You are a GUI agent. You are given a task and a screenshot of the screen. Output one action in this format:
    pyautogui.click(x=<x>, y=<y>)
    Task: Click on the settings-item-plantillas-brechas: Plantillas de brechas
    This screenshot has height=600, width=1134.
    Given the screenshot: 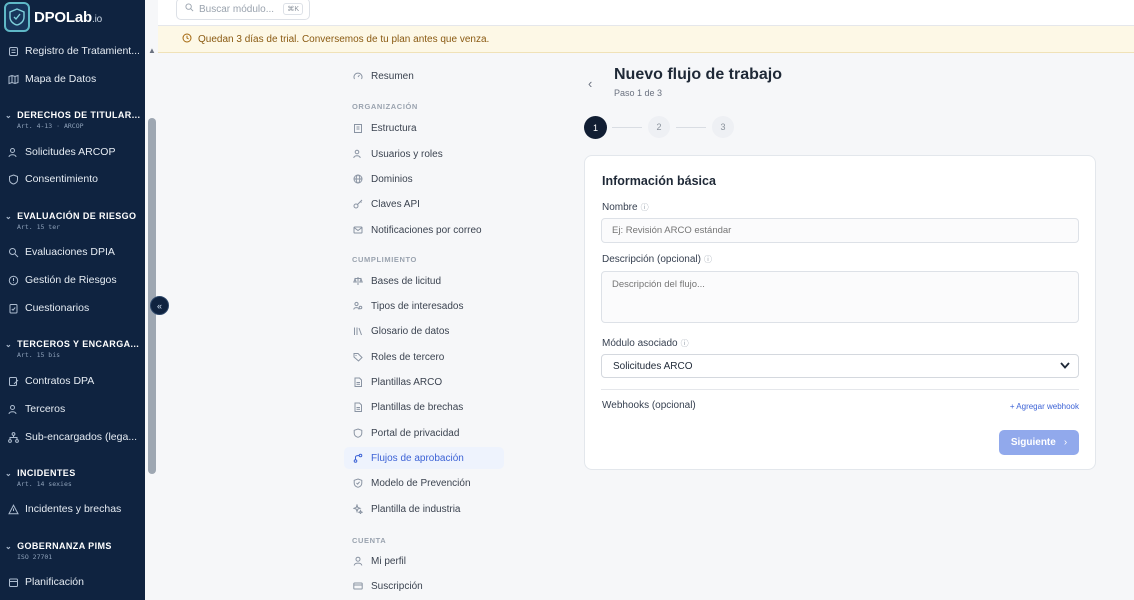 What is the action you would take?
    pyautogui.click(x=424, y=407)
    